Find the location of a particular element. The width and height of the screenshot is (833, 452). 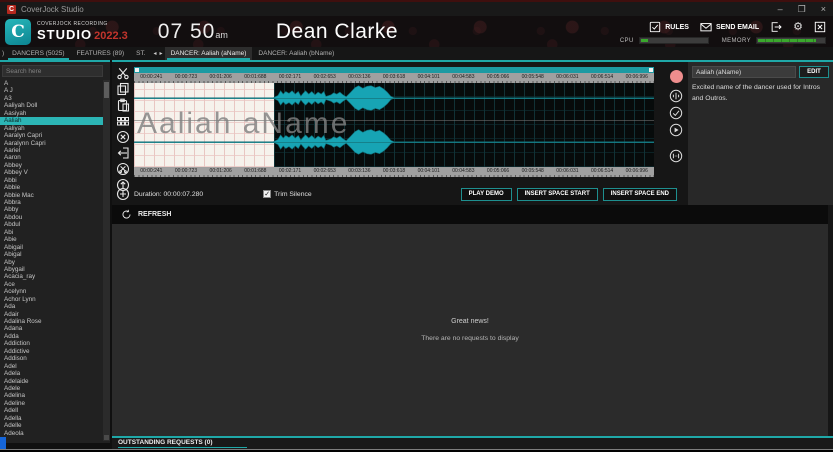

dancer-list-item: Adelaide is located at coordinates (51, 381).